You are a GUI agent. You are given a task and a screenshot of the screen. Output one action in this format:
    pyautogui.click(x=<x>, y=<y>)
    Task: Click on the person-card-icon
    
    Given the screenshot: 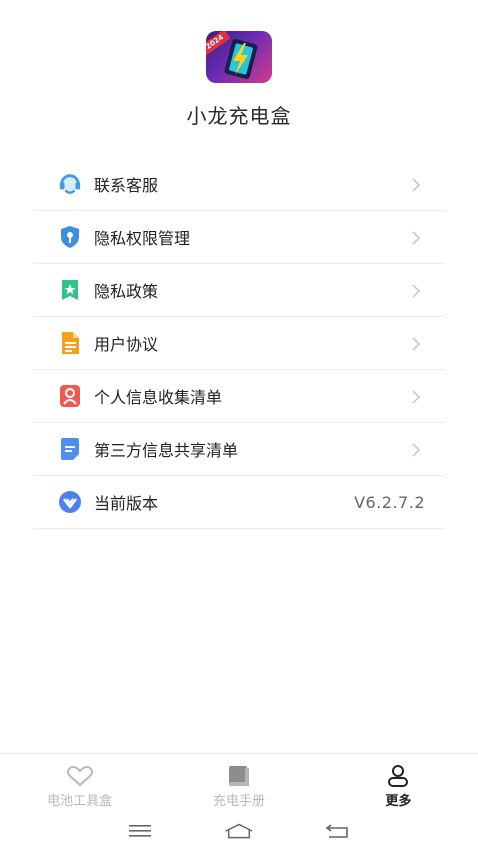 What is the action you would take?
    pyautogui.click(x=70, y=396)
    